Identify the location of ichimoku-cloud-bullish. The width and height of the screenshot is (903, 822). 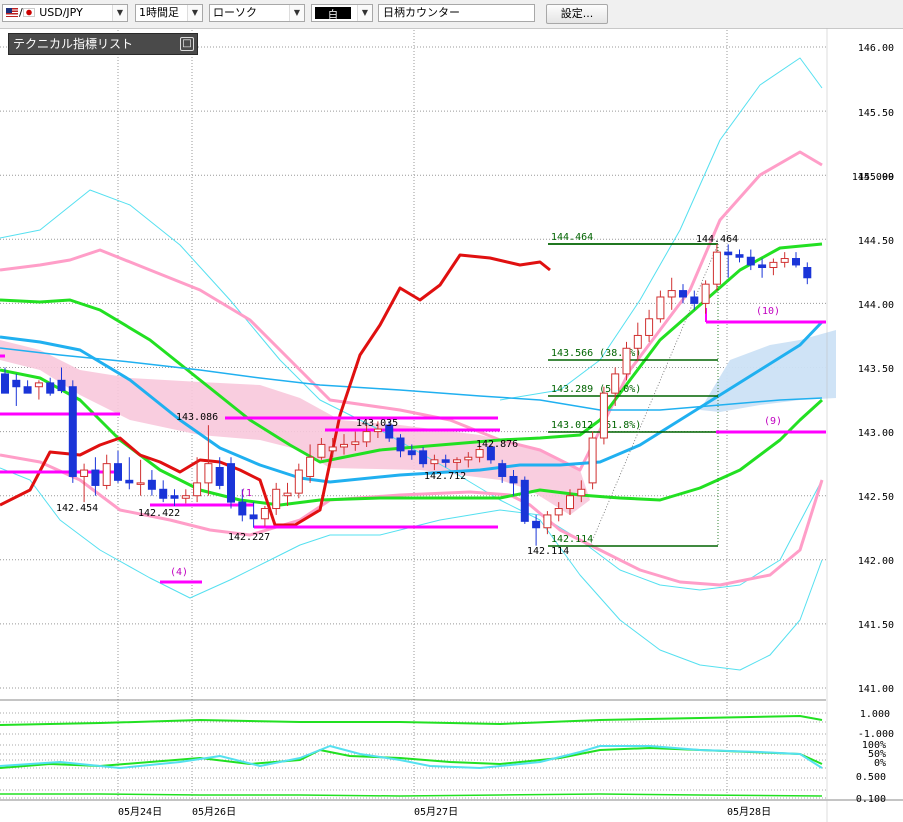
(768, 371).